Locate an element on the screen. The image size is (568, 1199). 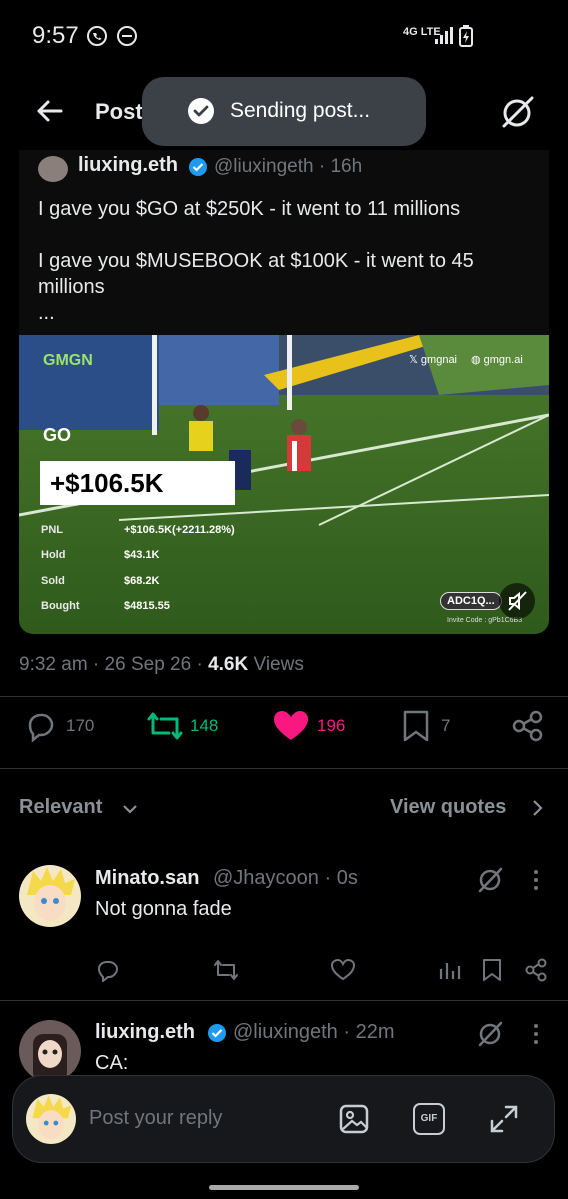
media-brand: GMGN is located at coordinates (68, 360).